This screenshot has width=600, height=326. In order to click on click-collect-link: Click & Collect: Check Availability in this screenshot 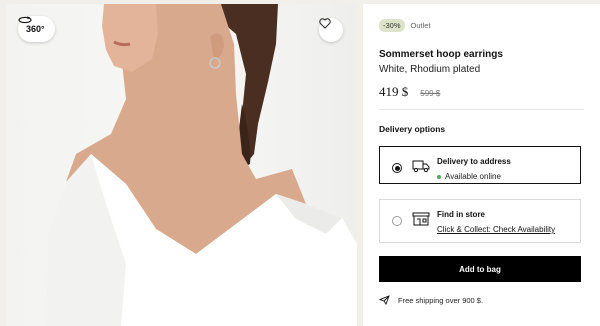, I will do `click(496, 229)`.